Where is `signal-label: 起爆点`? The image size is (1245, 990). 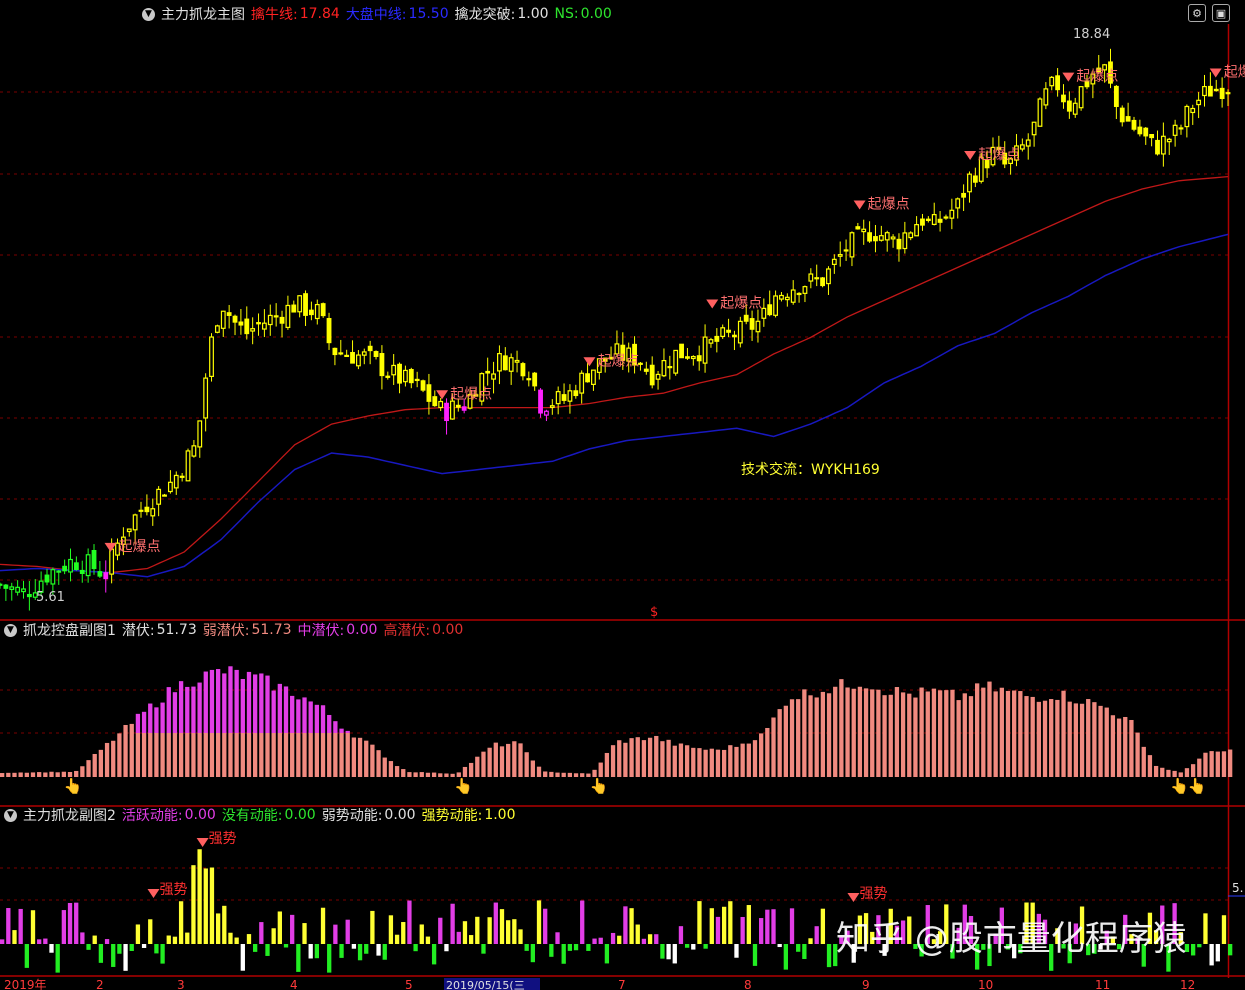
signal-label: 起爆点 is located at coordinates (1097, 77).